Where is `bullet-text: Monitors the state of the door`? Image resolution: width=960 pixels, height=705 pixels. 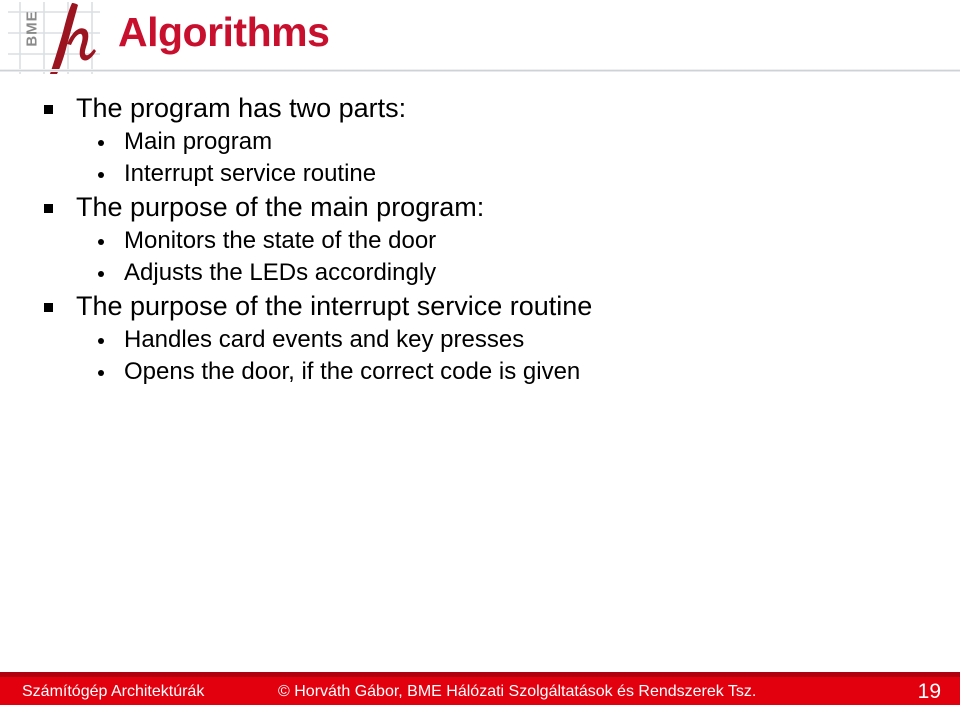
bullet-text: Monitors the state of the door is located at coordinates (280, 240).